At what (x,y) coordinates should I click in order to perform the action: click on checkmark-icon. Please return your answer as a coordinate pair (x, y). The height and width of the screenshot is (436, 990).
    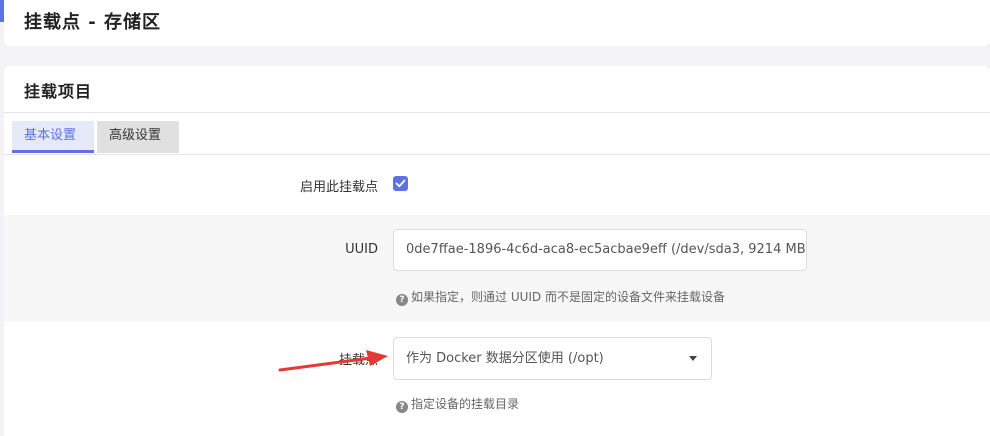
    Looking at the image, I should click on (400, 183).